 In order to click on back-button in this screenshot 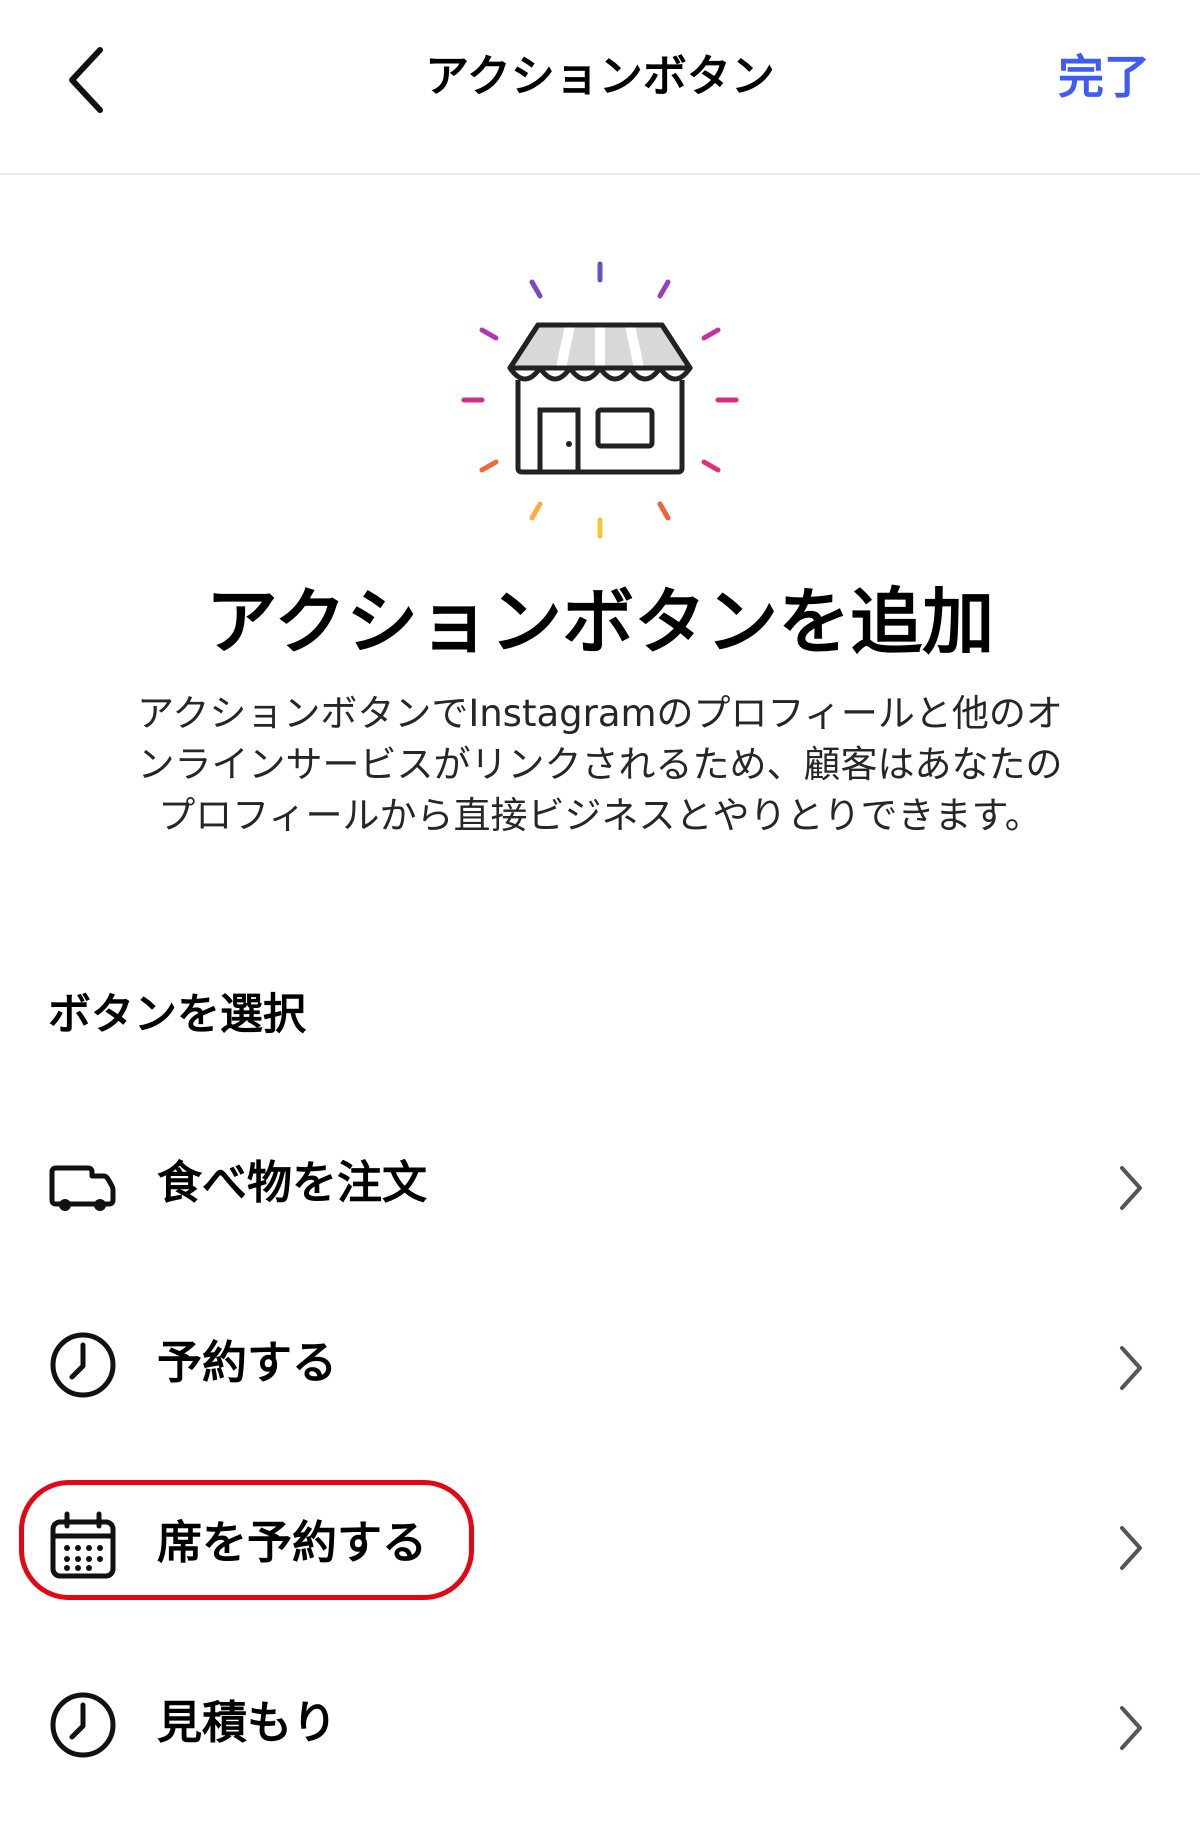, I will do `click(90, 80)`.